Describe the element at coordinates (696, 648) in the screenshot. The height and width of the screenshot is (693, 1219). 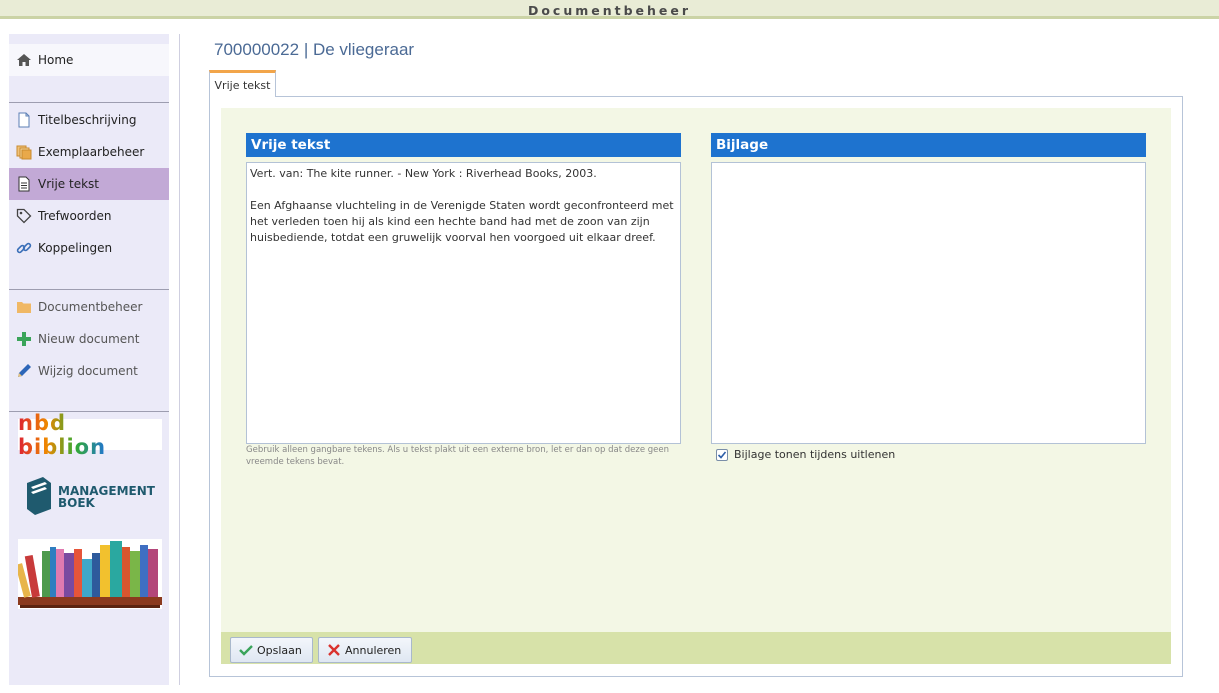
I see `button-bar: Opslaan Annuleren` at that location.